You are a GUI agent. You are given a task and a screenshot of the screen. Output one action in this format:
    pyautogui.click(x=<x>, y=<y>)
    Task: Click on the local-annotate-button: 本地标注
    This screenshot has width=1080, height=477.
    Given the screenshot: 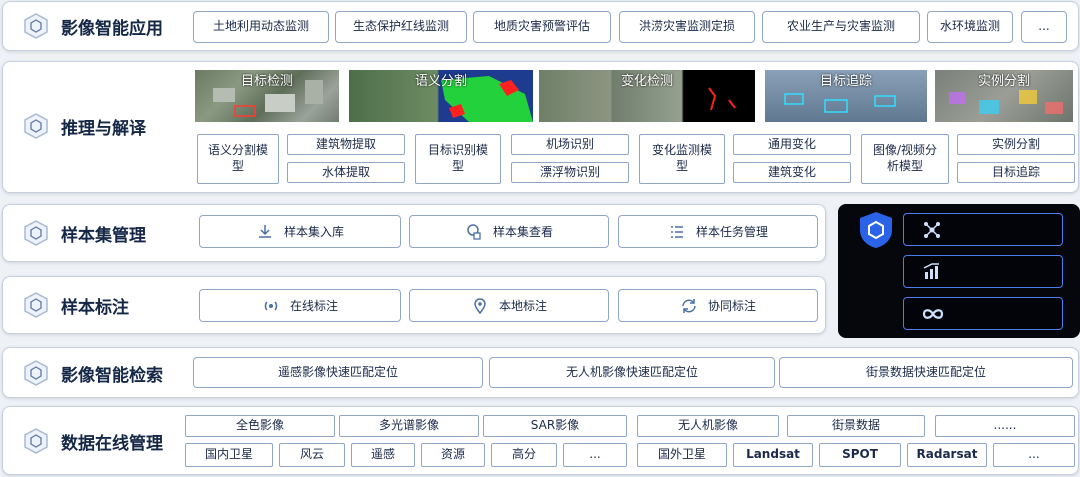 What is the action you would take?
    pyautogui.click(x=509, y=305)
    